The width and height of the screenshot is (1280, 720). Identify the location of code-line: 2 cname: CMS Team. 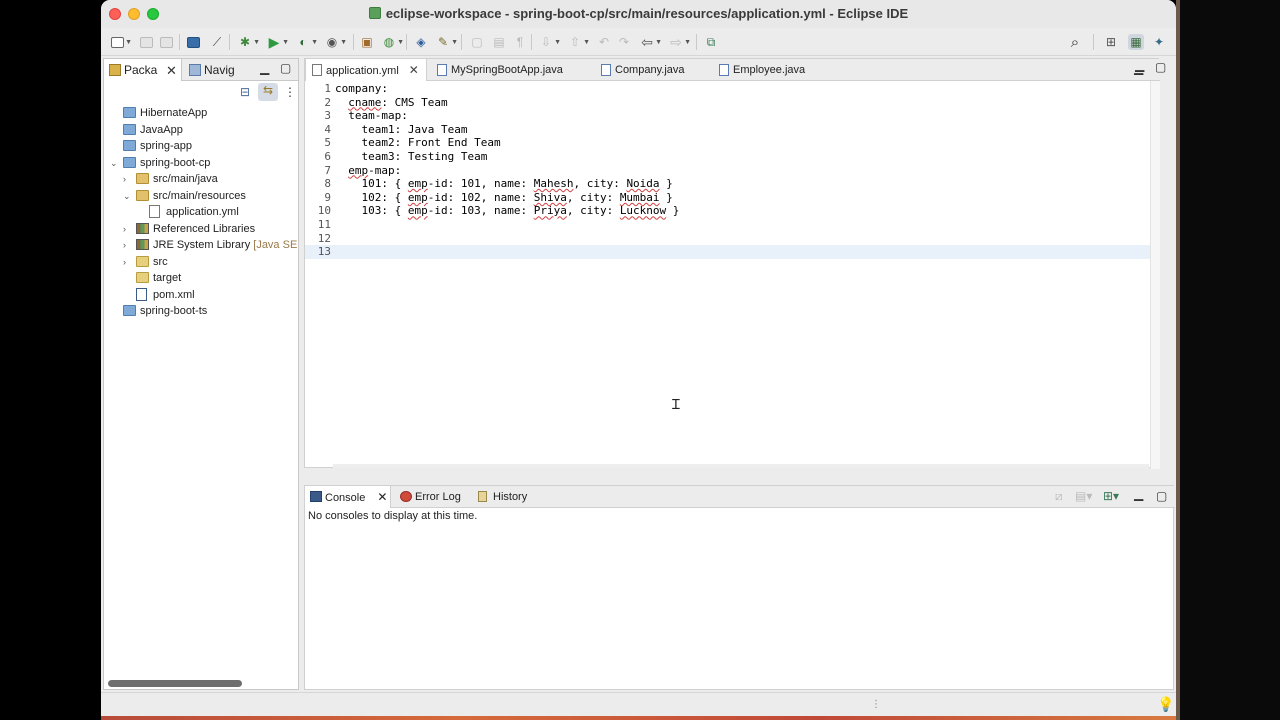
(727, 103).